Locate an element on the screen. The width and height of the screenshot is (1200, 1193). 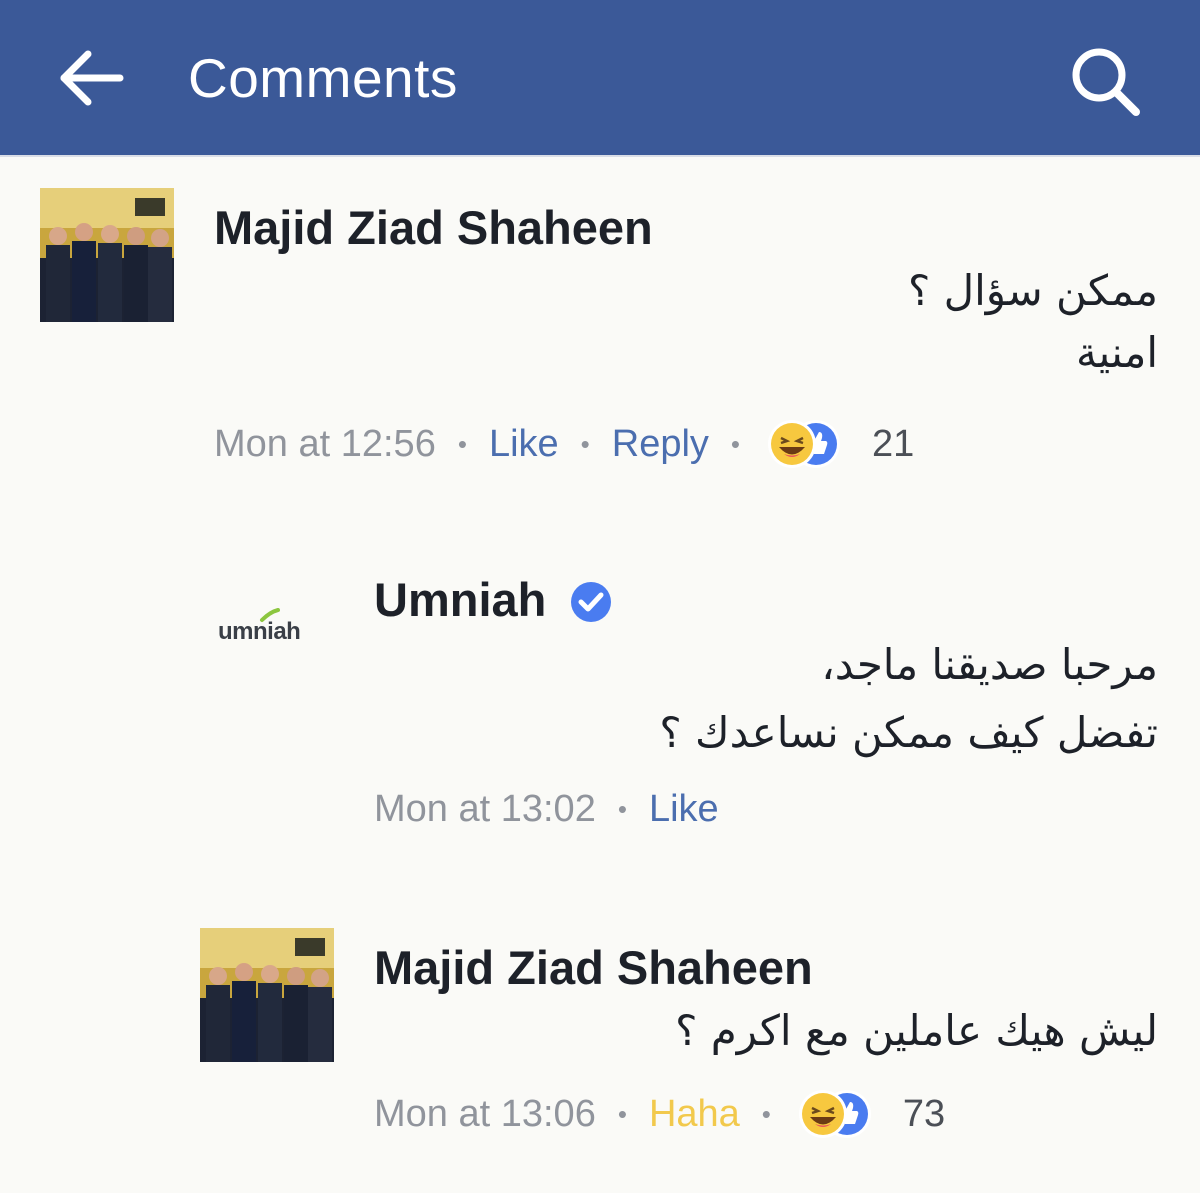
comment-text-line: مرحبا صديقنا ماجد، is located at coordinates (989, 664).